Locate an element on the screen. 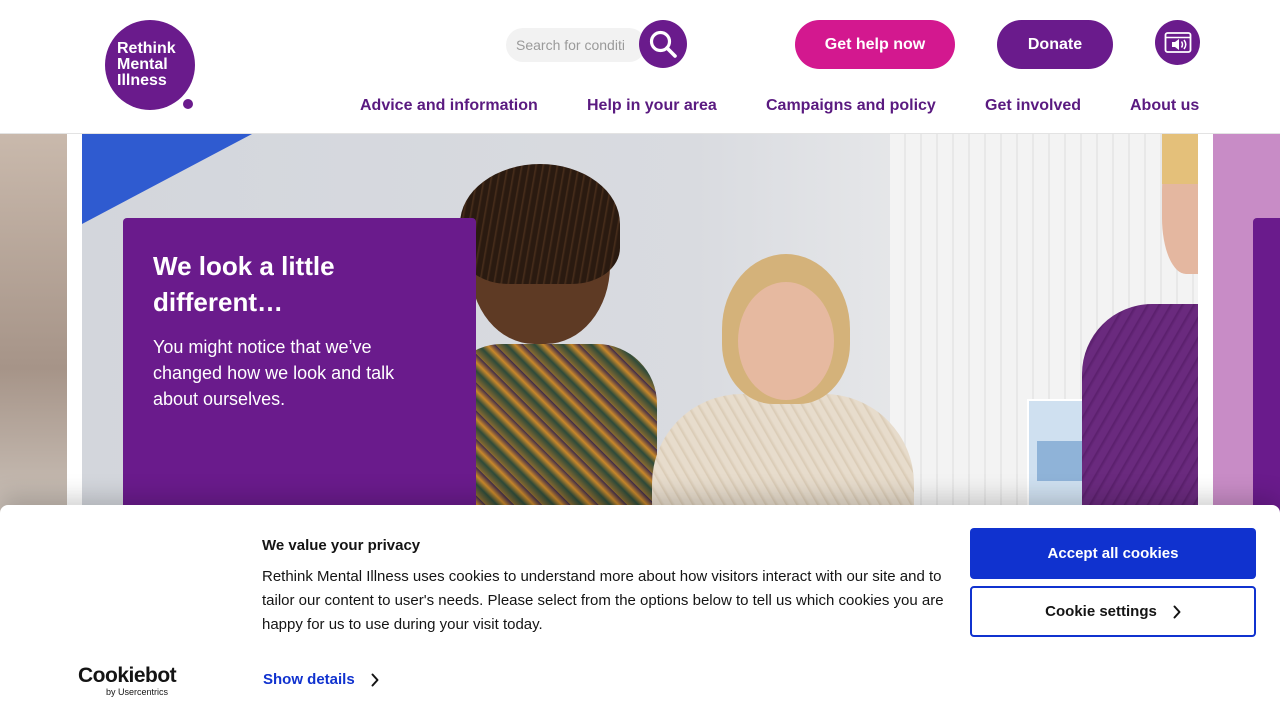 The width and height of the screenshot is (1280, 720). search-button is located at coordinates (663, 44).